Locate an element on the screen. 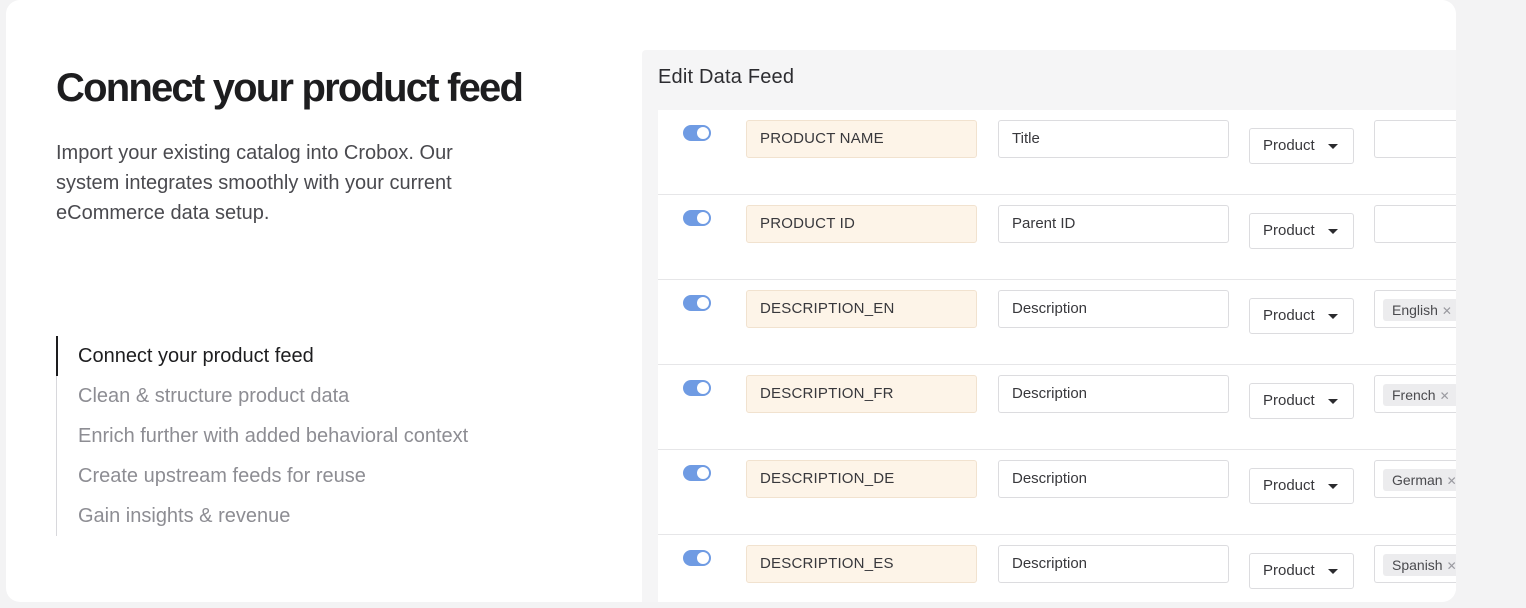  step-label: Create upstream feeds for reuse is located at coordinates (222, 476).